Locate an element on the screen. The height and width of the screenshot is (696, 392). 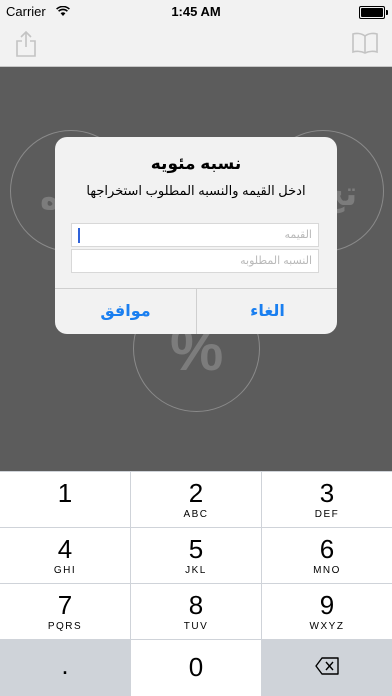
key-4: 4 GHI is located at coordinates (65, 555).